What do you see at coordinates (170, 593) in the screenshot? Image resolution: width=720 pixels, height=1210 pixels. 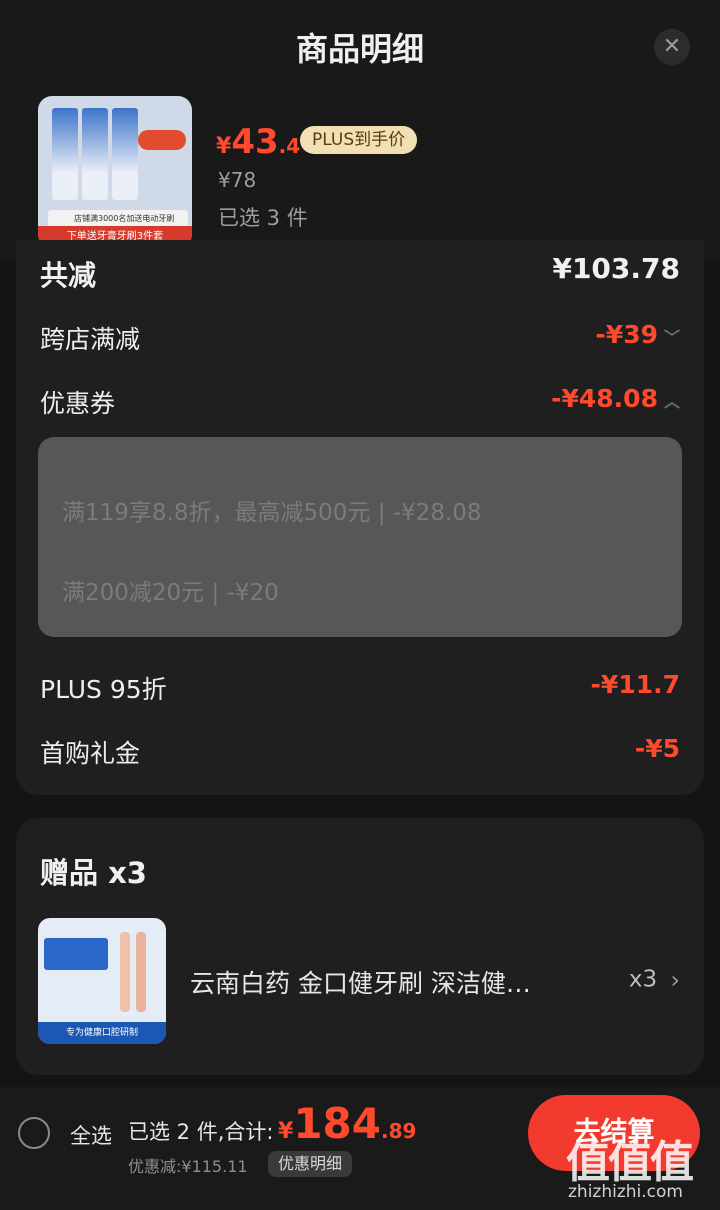 I see `coupon-detail-item: 满200减20元 | -¥20` at bounding box center [170, 593].